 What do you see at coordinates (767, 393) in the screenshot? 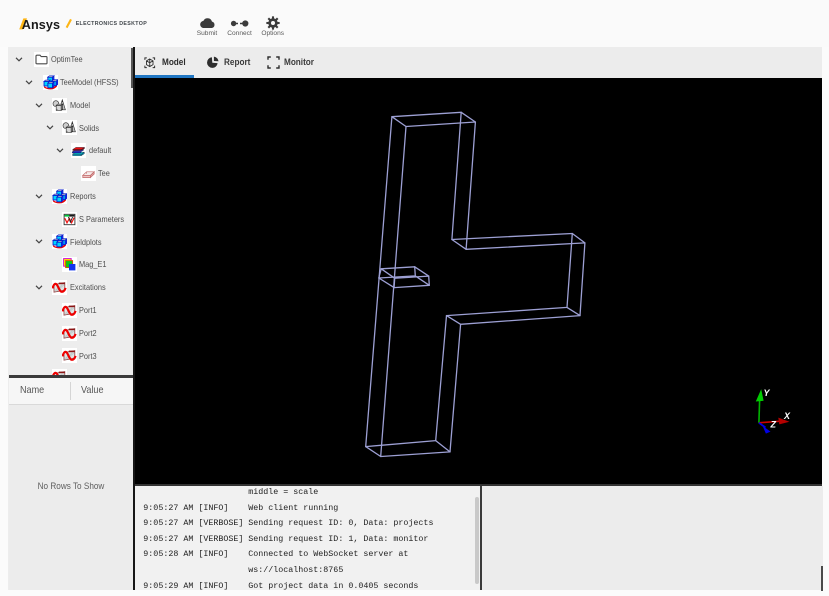
I see `svg-text: Y` at bounding box center [767, 393].